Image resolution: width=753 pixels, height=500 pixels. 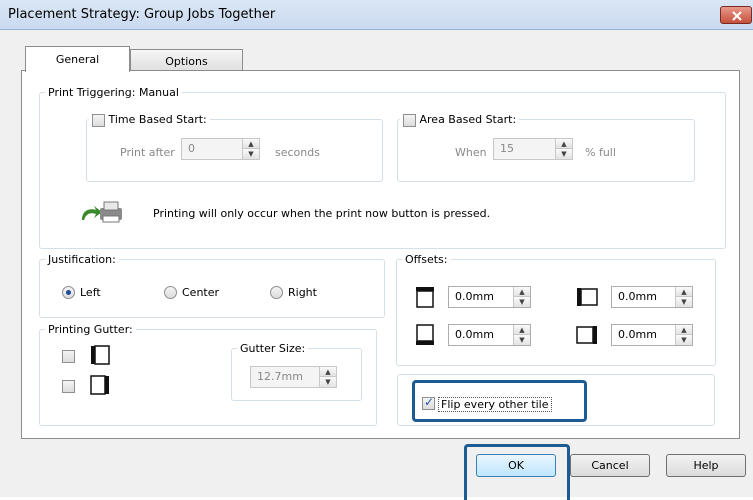 What do you see at coordinates (474, 296) in the screenshot?
I see `offset-top-value: 0.0mm` at bounding box center [474, 296].